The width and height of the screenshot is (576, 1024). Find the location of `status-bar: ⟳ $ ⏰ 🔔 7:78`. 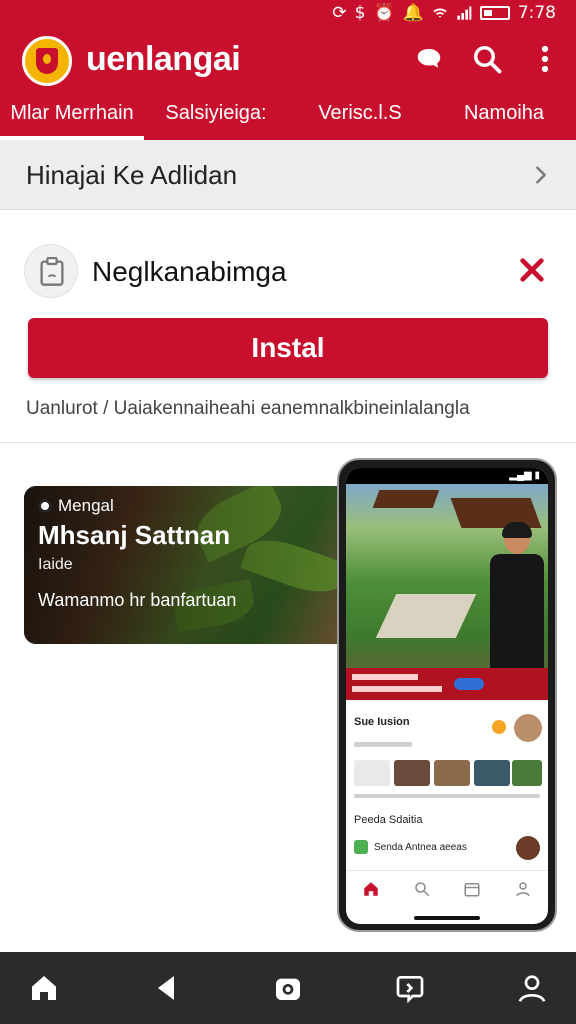

status-bar: ⟳ $ ⏰ 🔔 7:78 is located at coordinates (288, 13).